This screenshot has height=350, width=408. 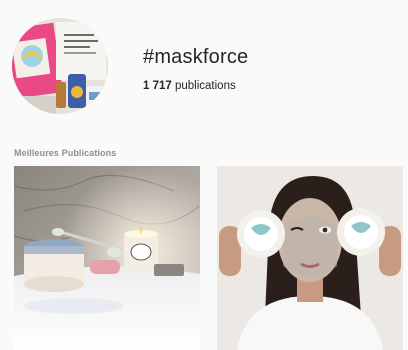 I want to click on top-posts-label: Meilleures Publications, so click(x=65, y=153).